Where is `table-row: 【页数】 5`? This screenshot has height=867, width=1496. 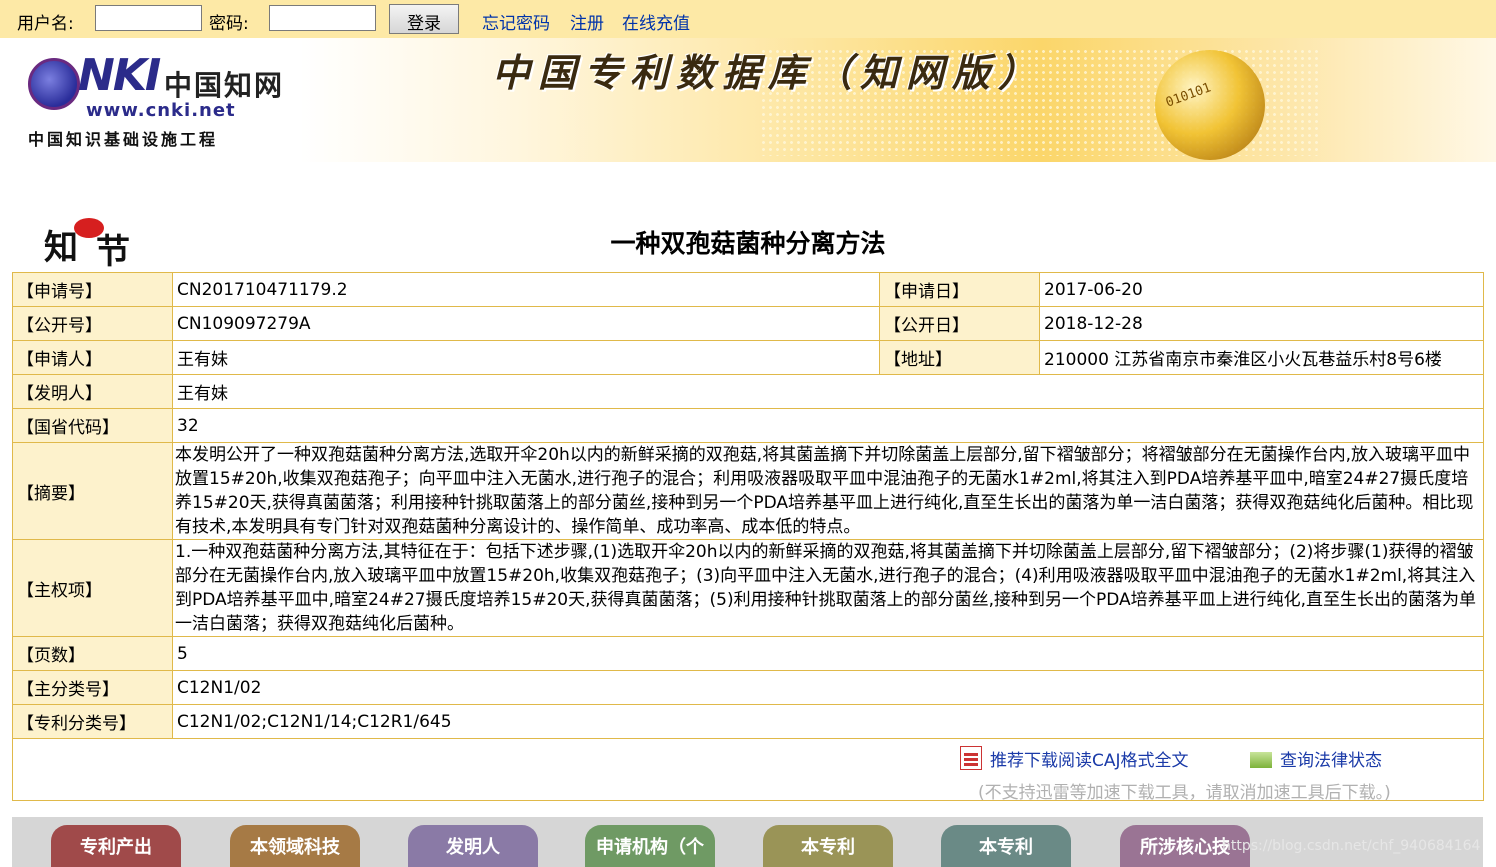 table-row: 【页数】 5 is located at coordinates (748, 653).